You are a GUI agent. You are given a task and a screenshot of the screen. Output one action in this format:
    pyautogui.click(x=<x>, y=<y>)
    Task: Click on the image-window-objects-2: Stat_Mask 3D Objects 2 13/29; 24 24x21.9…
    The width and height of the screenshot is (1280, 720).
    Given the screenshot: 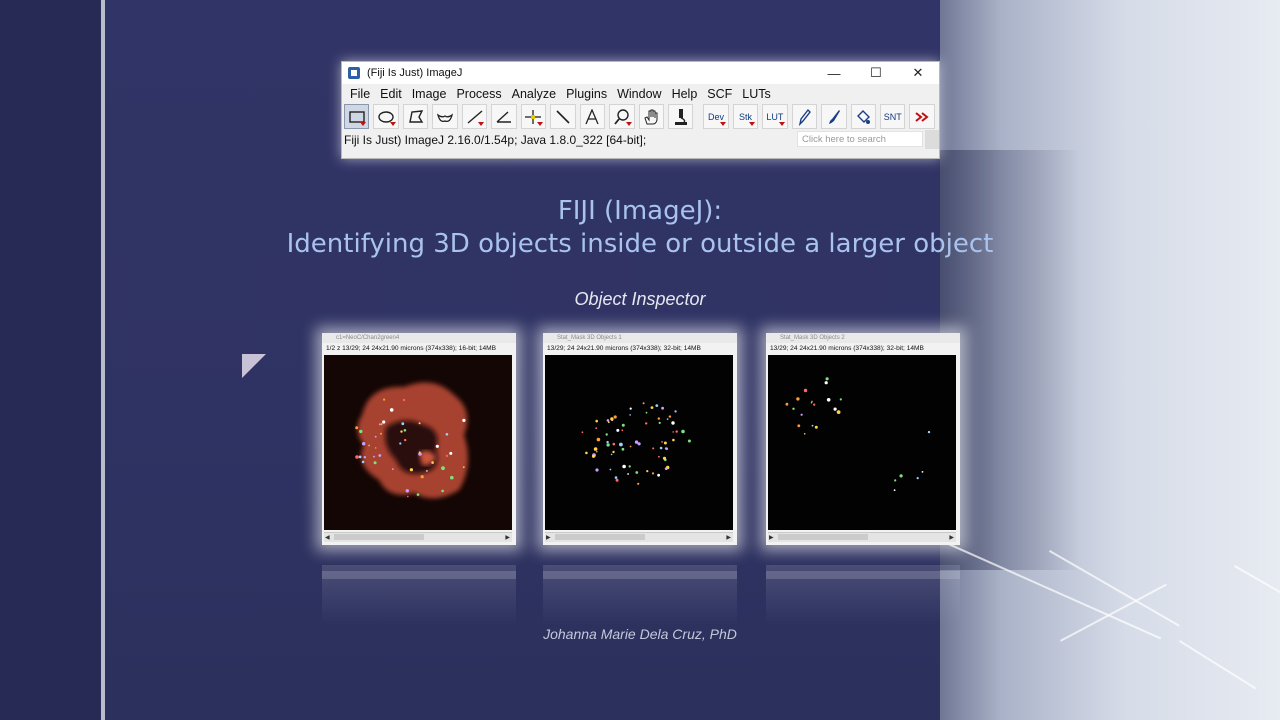 What is the action you would take?
    pyautogui.click(x=863, y=439)
    